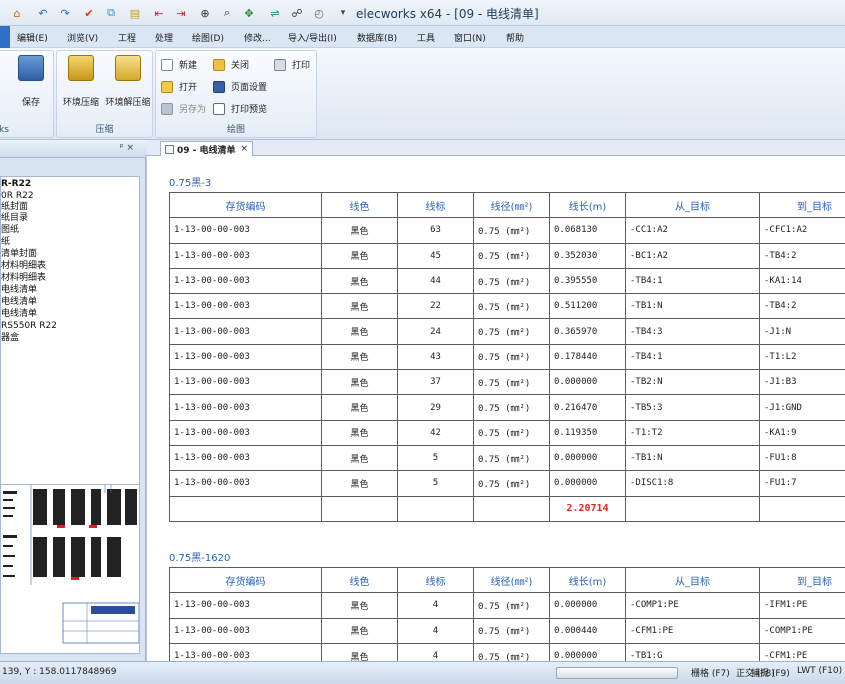 This screenshot has height=684, width=845. I want to click on regen-icon: ⇌, so click(275, 13).